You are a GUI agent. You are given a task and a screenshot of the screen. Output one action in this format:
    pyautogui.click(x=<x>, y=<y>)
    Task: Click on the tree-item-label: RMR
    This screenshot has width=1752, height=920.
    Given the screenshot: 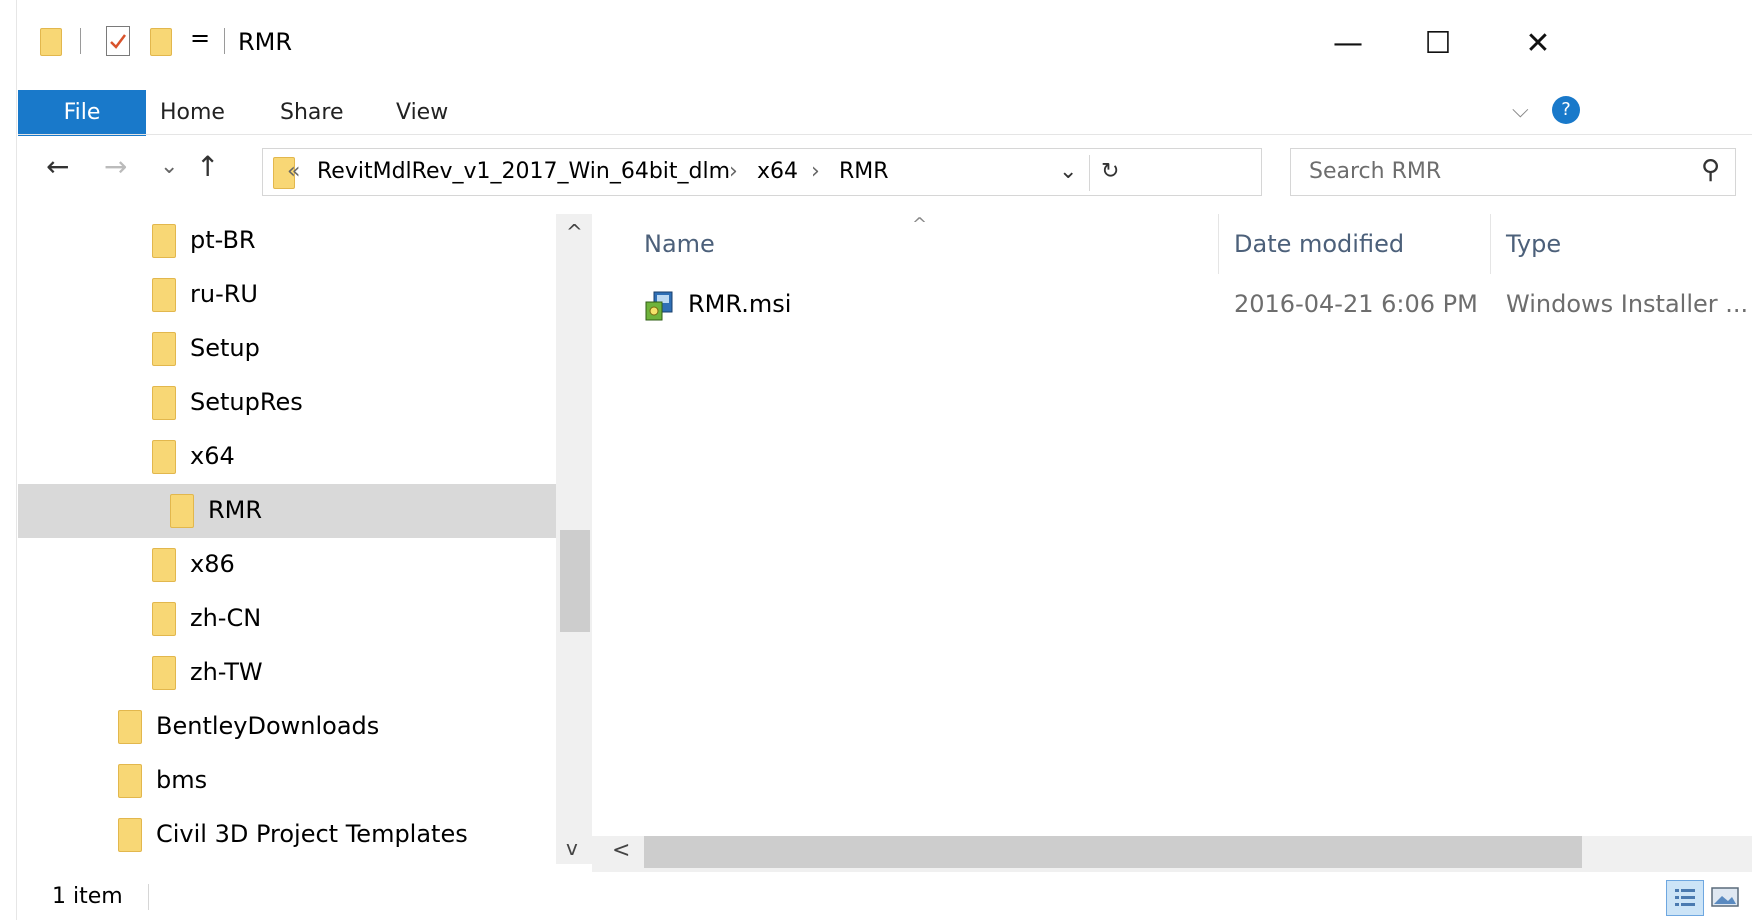 What is the action you would take?
    pyautogui.click(x=235, y=510)
    